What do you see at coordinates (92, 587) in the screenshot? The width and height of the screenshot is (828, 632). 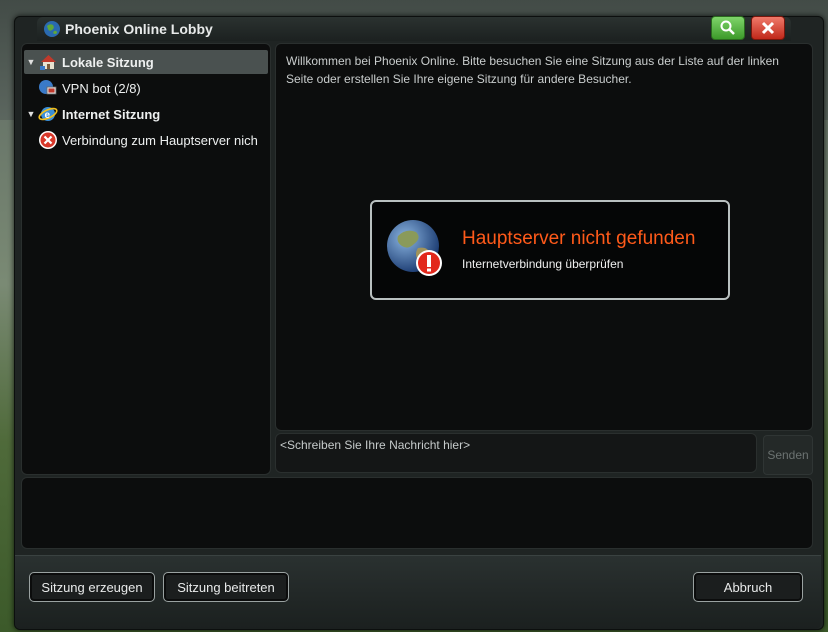 I see `create-session-button: Sitzung erzeugen` at bounding box center [92, 587].